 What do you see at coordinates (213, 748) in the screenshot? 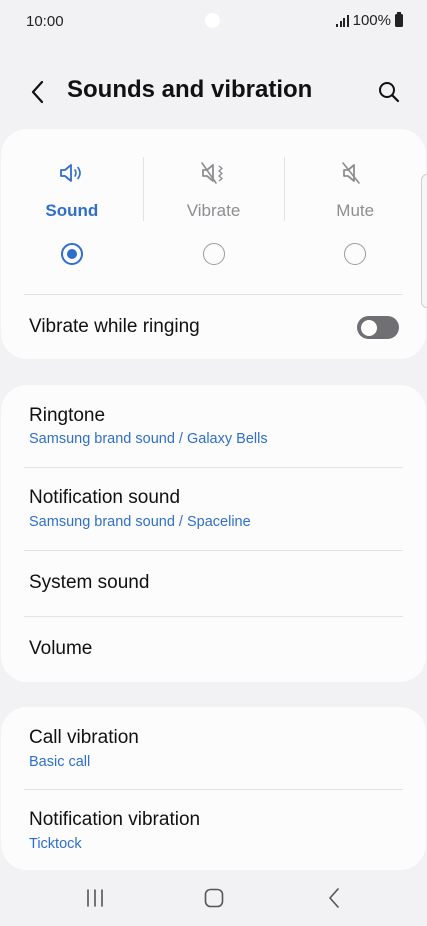
I see `call-vibration-row: Call vibration Basic call` at bounding box center [213, 748].